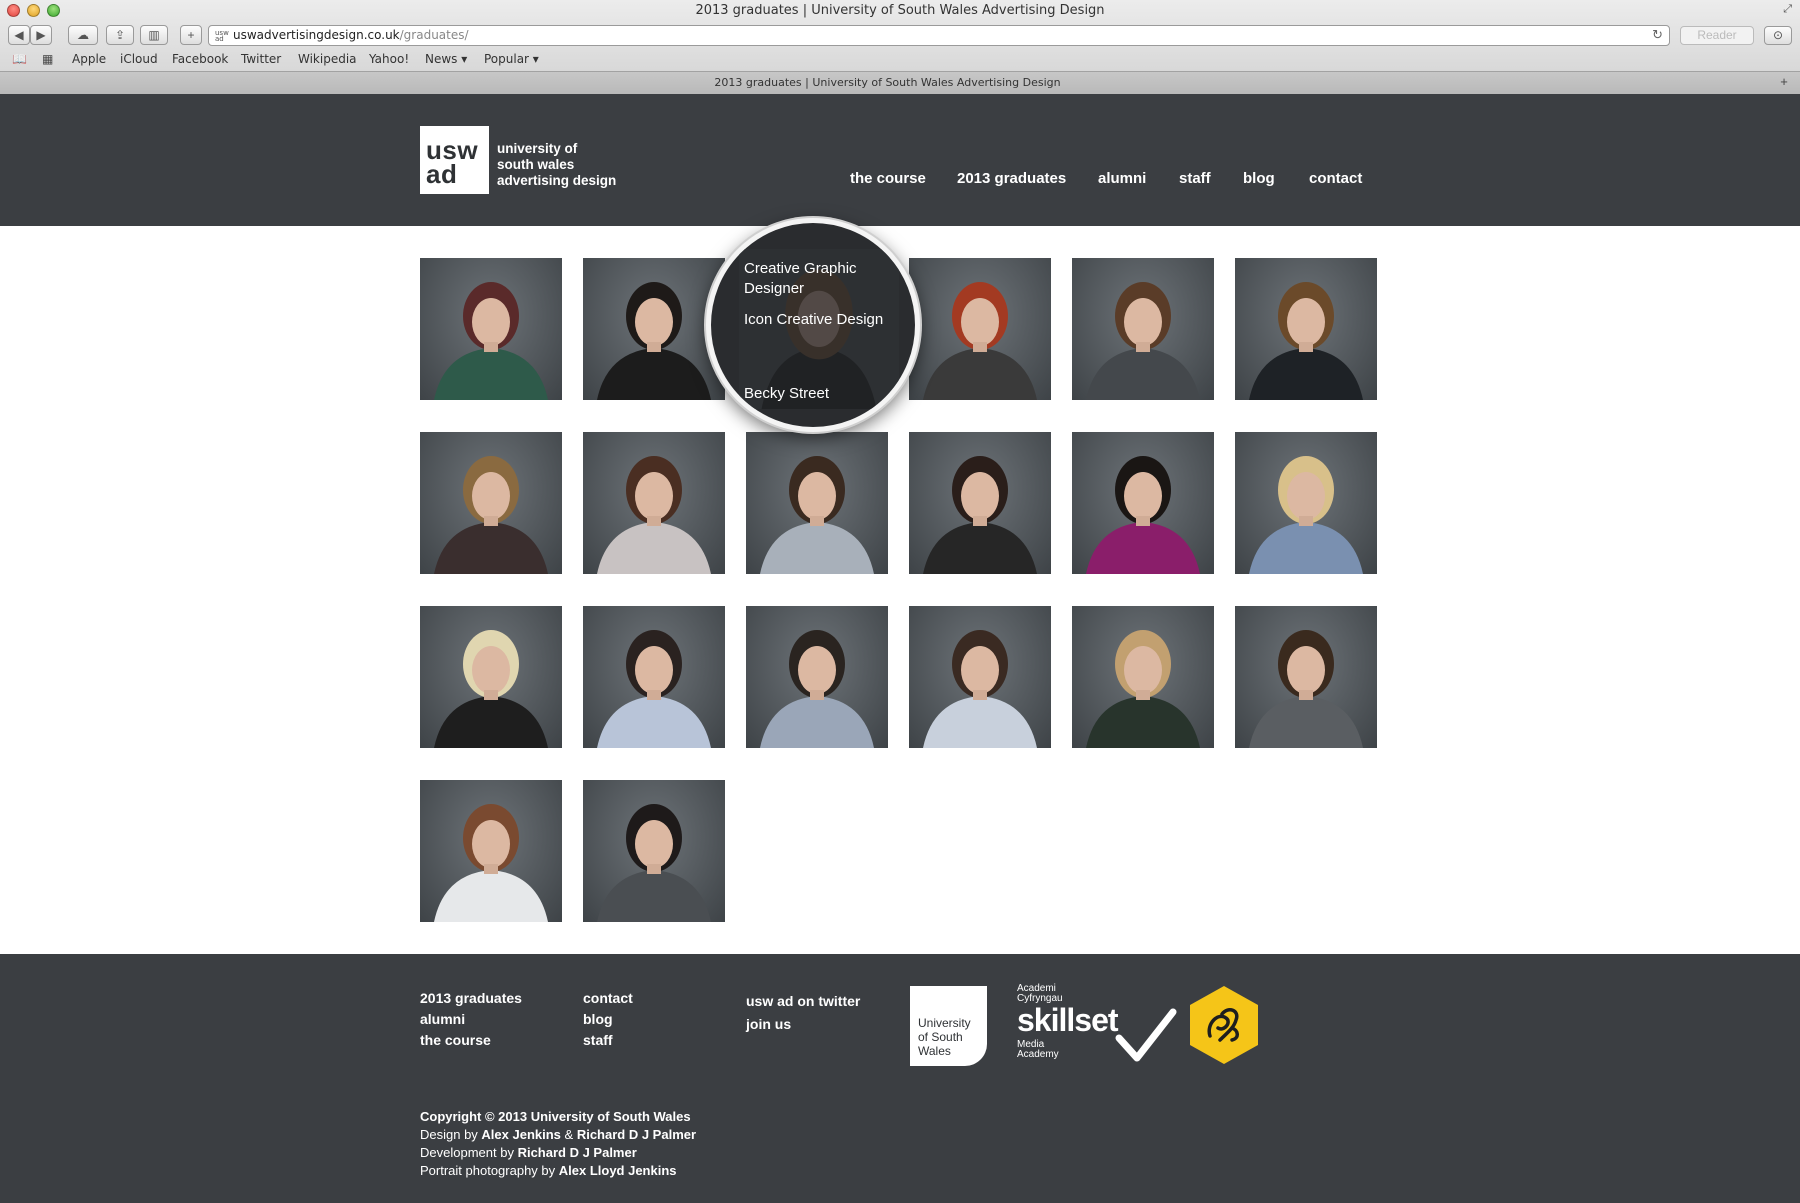  What do you see at coordinates (471, 998) in the screenshot?
I see `footer-link-2013-graduates: 2013 graduates` at bounding box center [471, 998].